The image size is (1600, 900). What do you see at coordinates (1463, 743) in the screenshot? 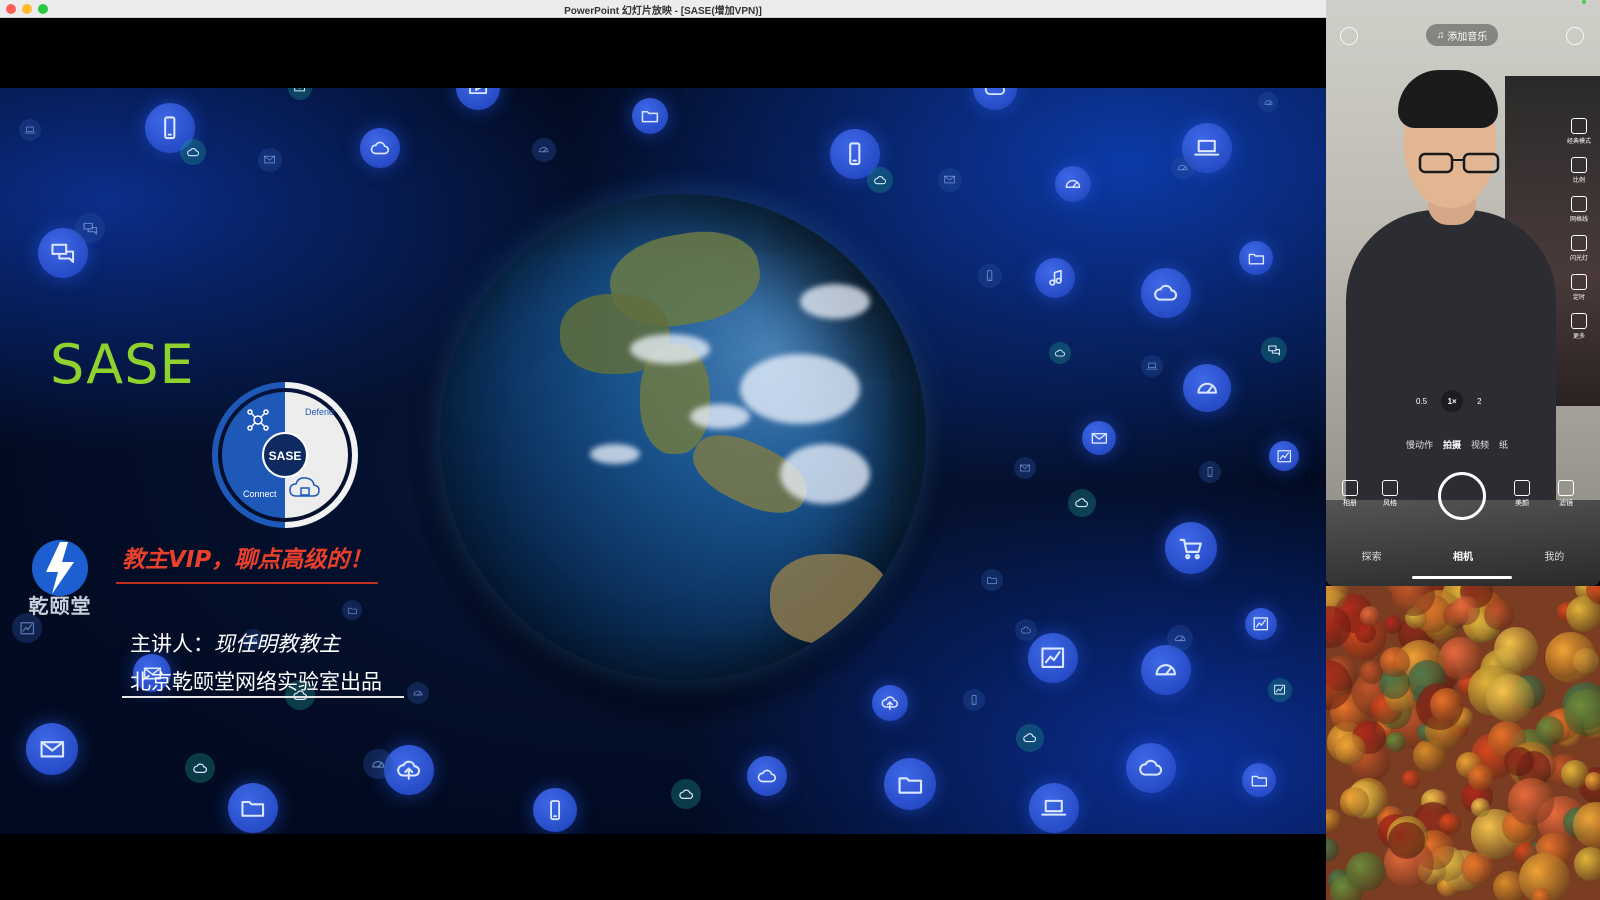
I see `autumn-forest-photo` at bounding box center [1463, 743].